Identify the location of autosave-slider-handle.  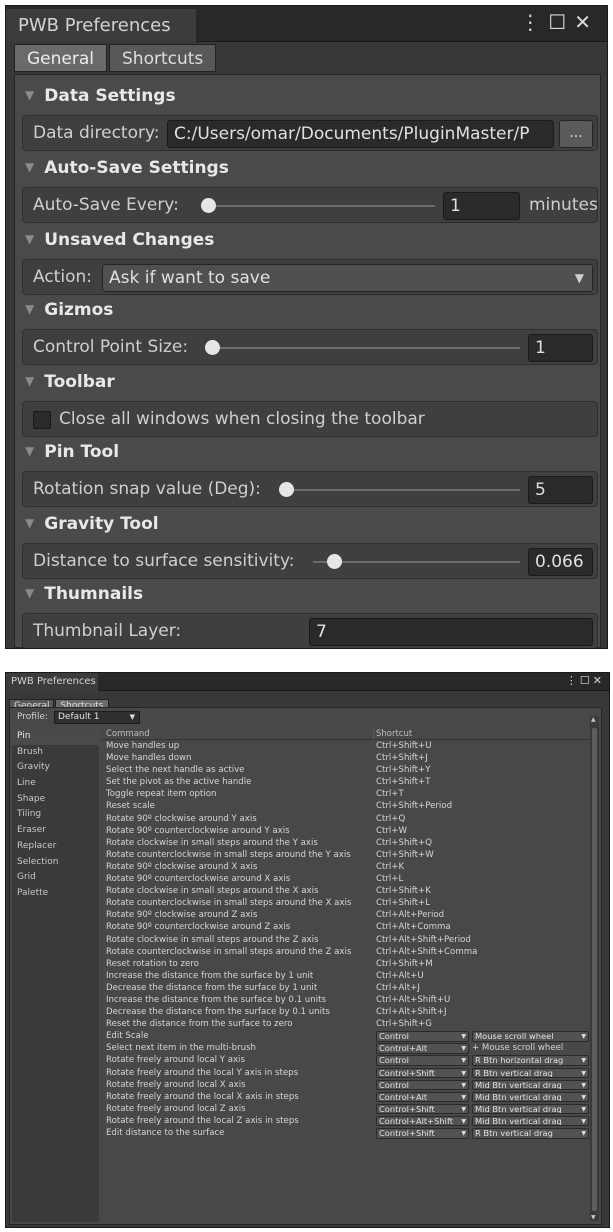
(208, 205).